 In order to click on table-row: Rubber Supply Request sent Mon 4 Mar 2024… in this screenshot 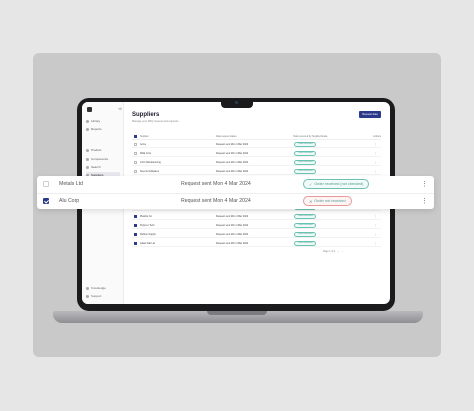, I will do `click(256, 234)`.